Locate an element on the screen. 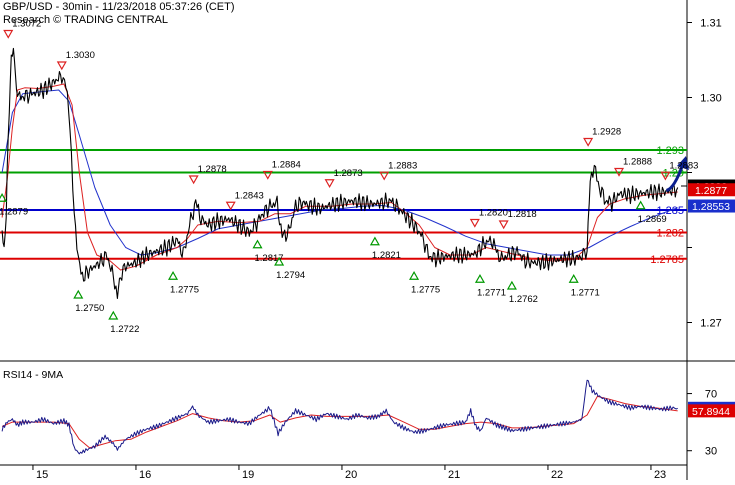 This screenshot has height=485, width=735. rsi-badge-label: 57.8944 is located at coordinates (711, 412).